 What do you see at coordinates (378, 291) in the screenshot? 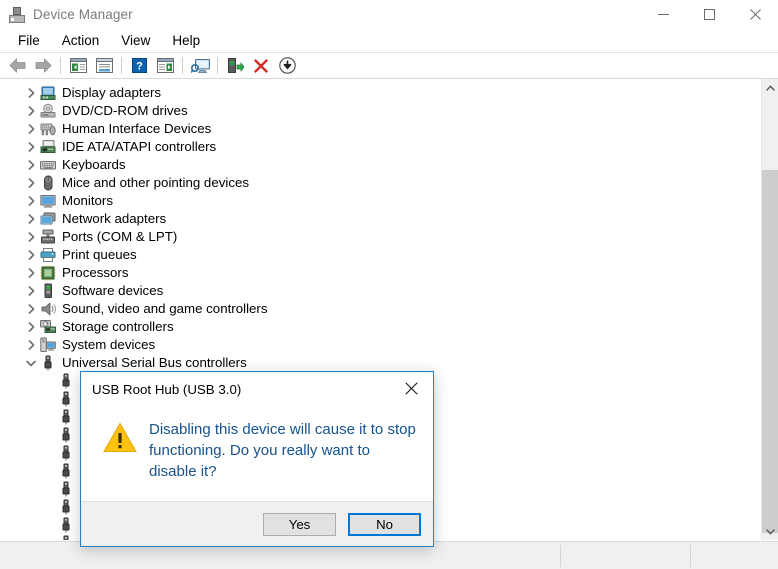
I see `tree-item-software-devices: Software devices` at bounding box center [378, 291].